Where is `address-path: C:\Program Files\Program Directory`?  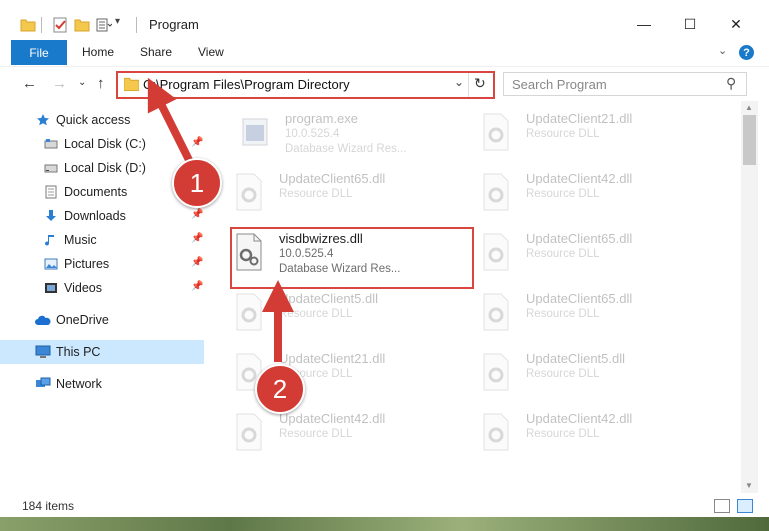 address-path: C:\Program Files\Program Directory is located at coordinates (246, 84).